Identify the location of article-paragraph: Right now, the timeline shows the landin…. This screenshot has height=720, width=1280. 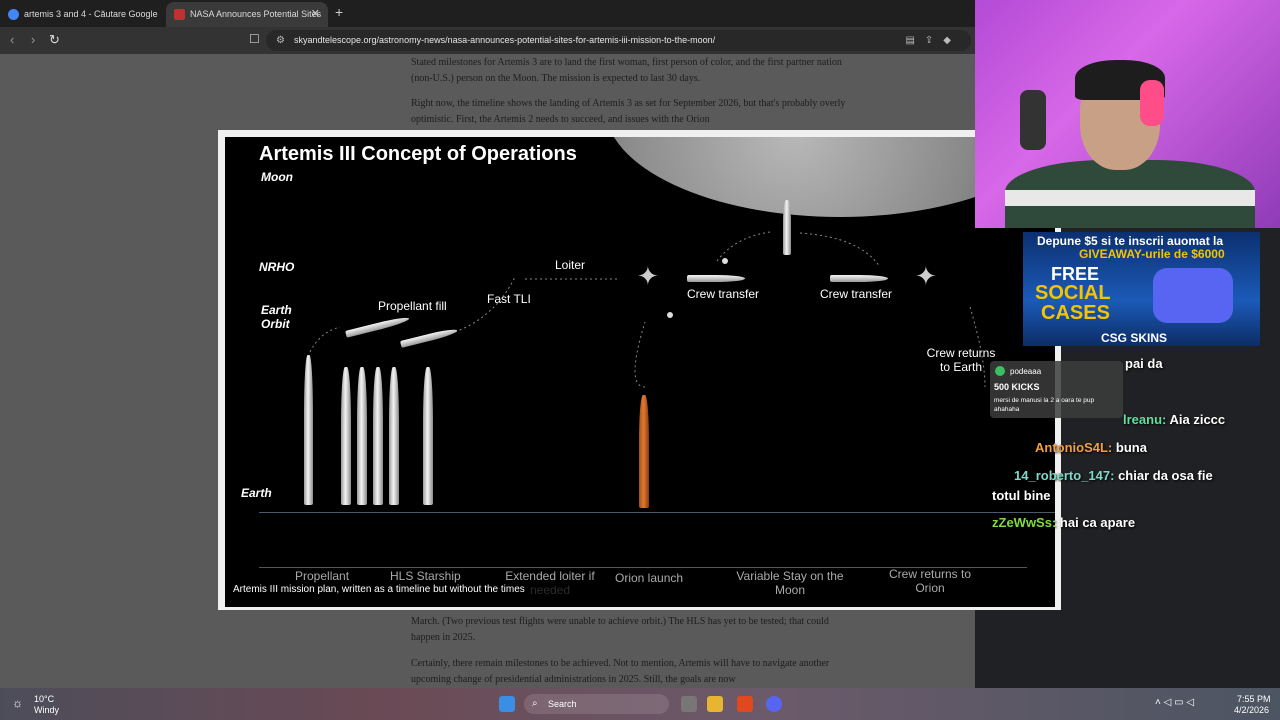
(628, 111).